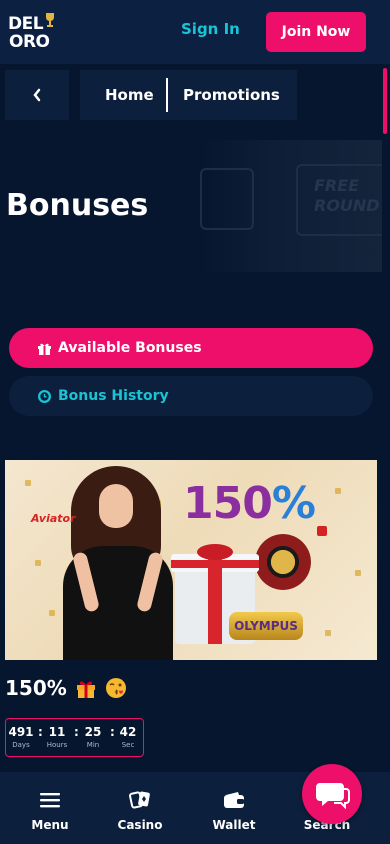 Image resolution: width=390 pixels, height=844 pixels. I want to click on breadcrumb-home: Home, so click(129, 95).